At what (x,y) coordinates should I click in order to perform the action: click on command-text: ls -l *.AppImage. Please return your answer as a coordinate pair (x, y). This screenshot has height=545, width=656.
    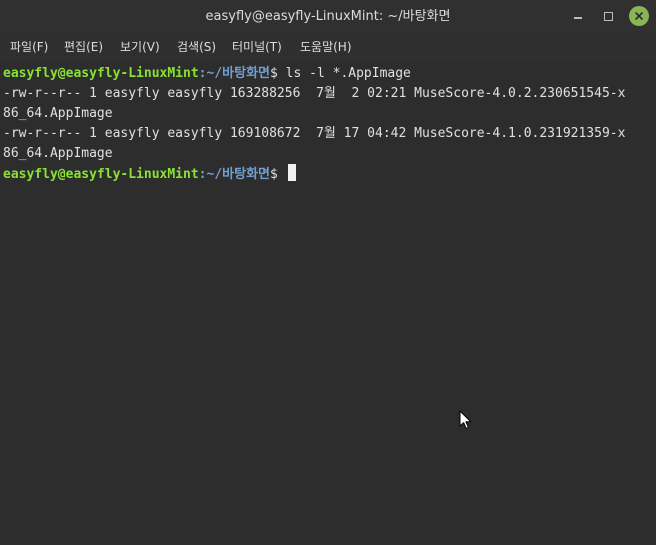
    Looking at the image, I should click on (344, 73).